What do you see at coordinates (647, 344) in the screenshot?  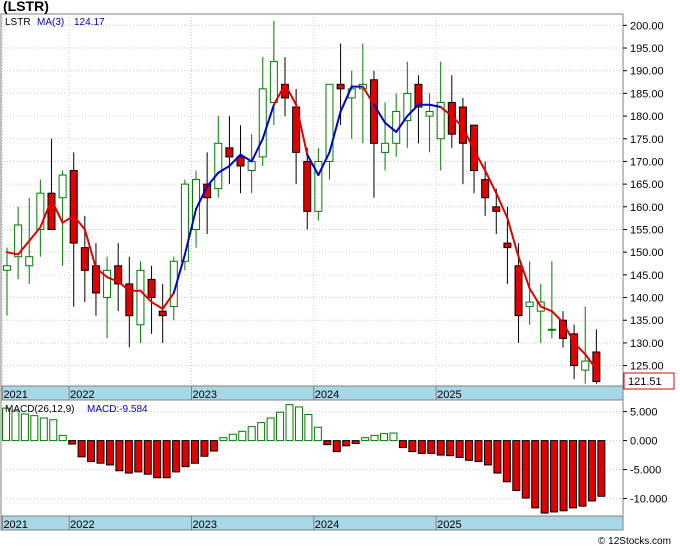 I see `price-tick-label: 130.00` at bounding box center [647, 344].